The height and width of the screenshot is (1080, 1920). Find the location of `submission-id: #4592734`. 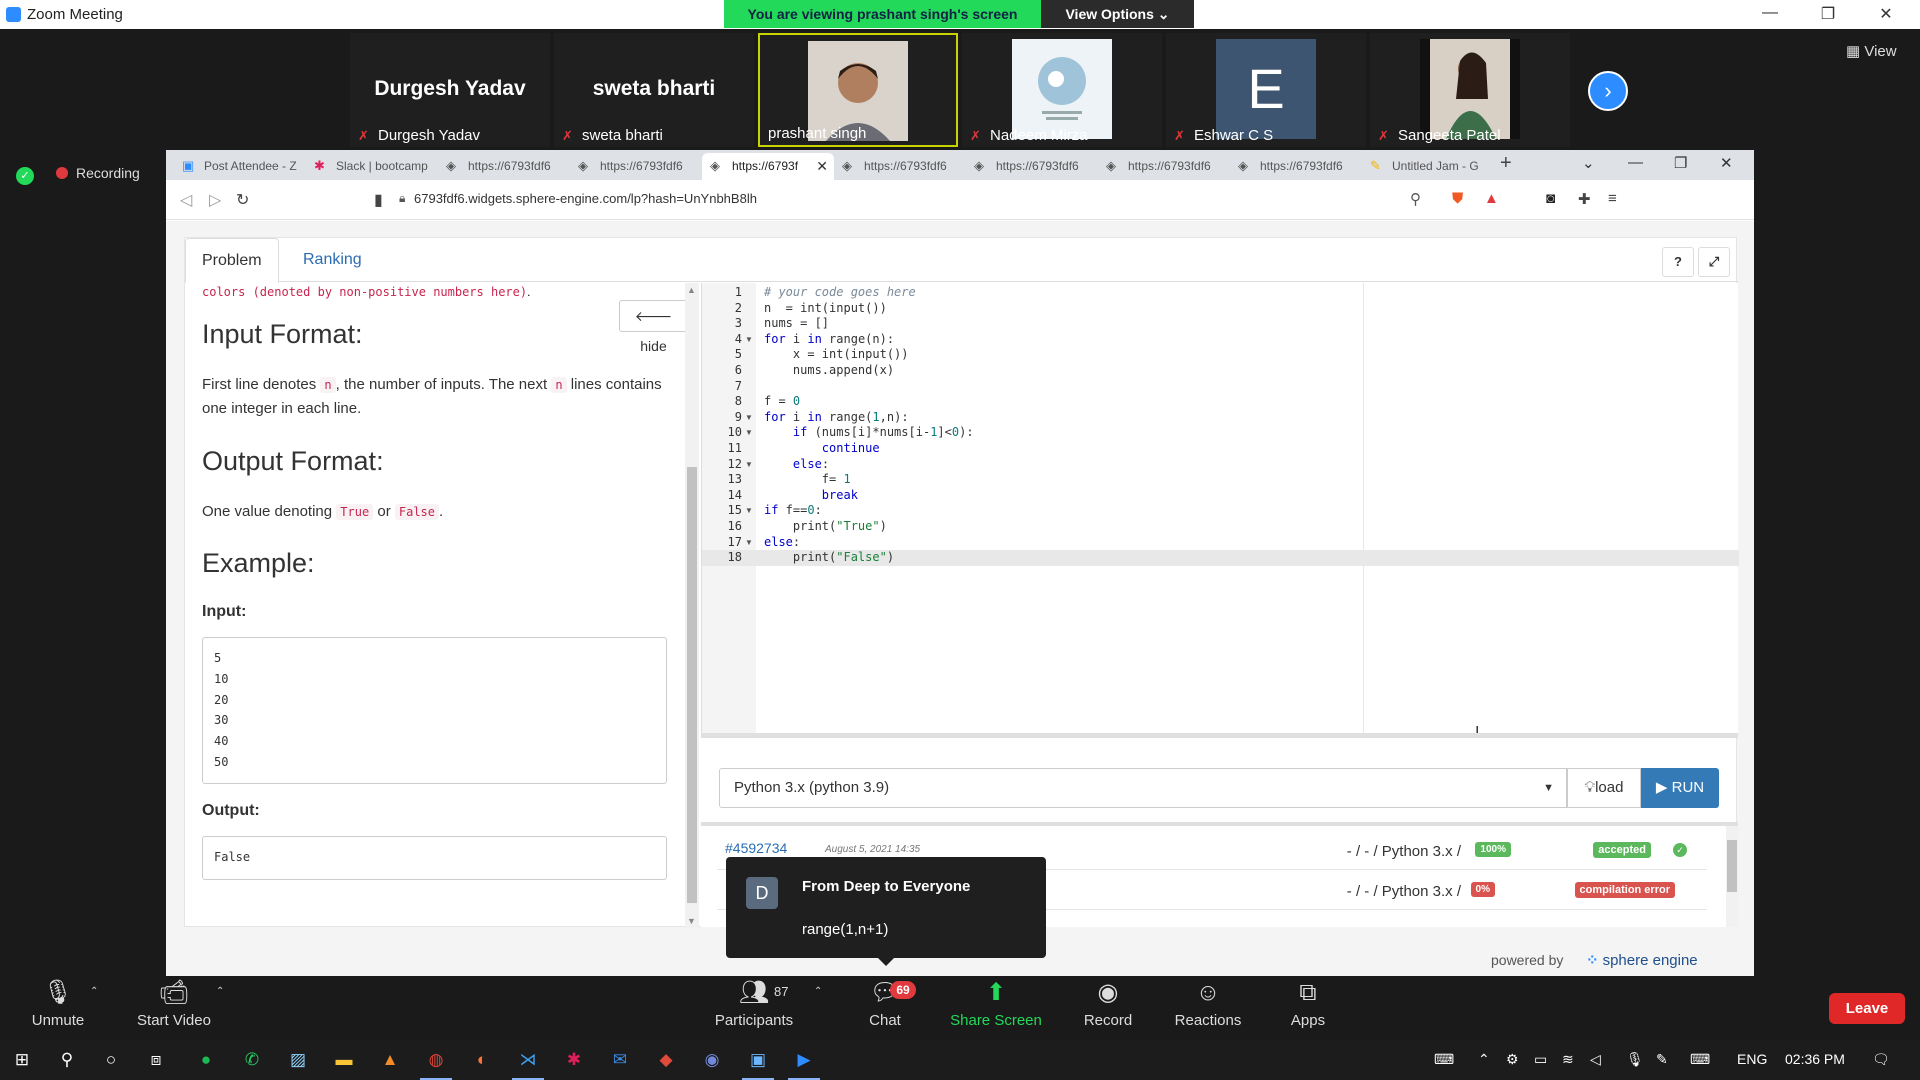

submission-id: #4592734 is located at coordinates (756, 848).